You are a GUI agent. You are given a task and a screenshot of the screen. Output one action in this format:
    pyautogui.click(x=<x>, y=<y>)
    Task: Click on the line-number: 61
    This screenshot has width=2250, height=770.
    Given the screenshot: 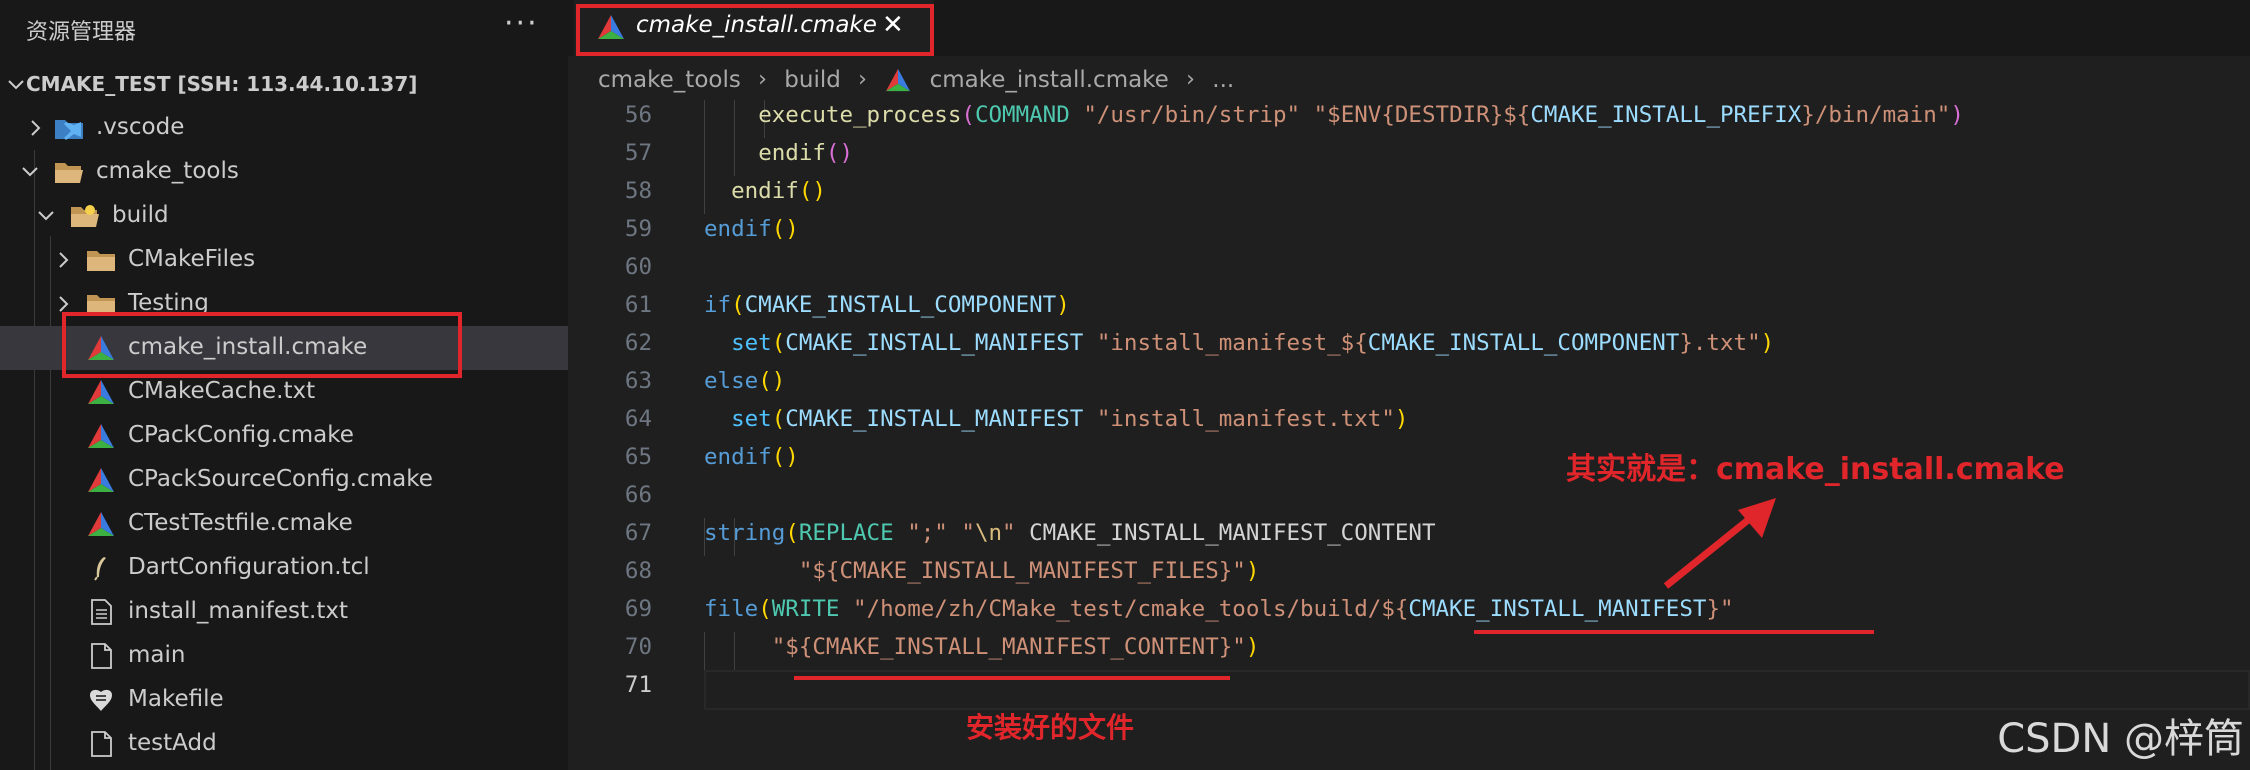 What is the action you would take?
    pyautogui.click(x=638, y=305)
    